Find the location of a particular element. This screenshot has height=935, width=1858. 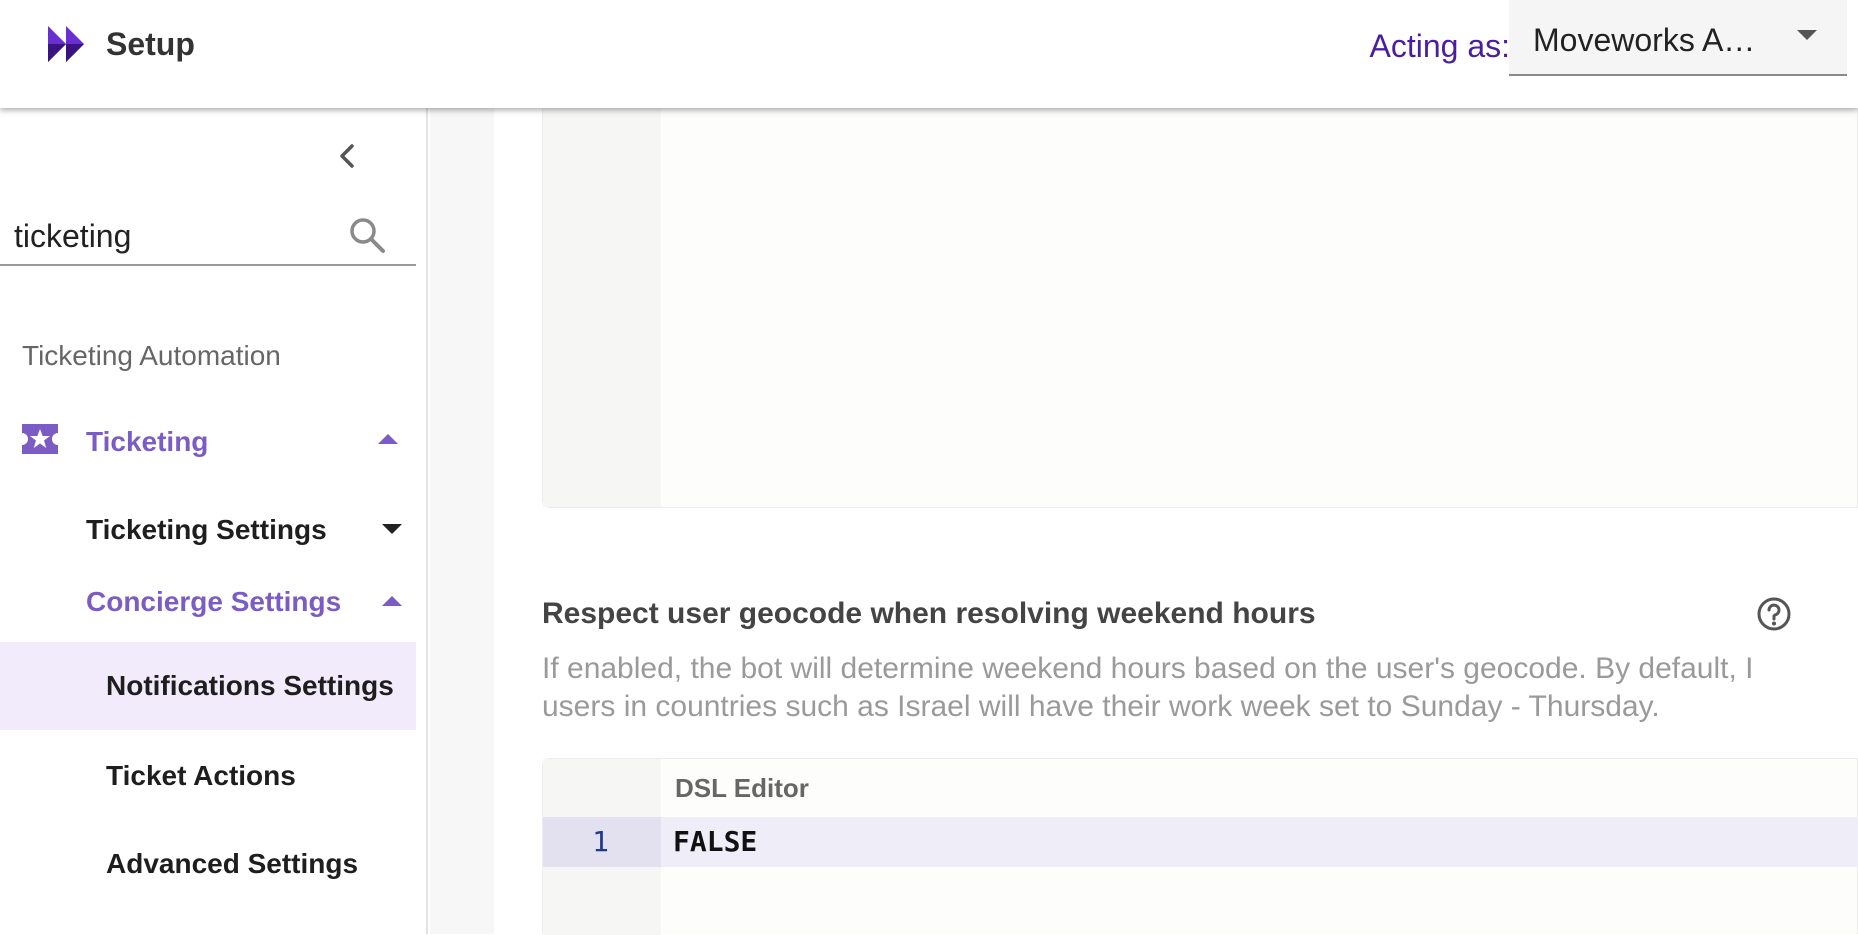

sidebar-item-label: Ticketing is located at coordinates (147, 441).